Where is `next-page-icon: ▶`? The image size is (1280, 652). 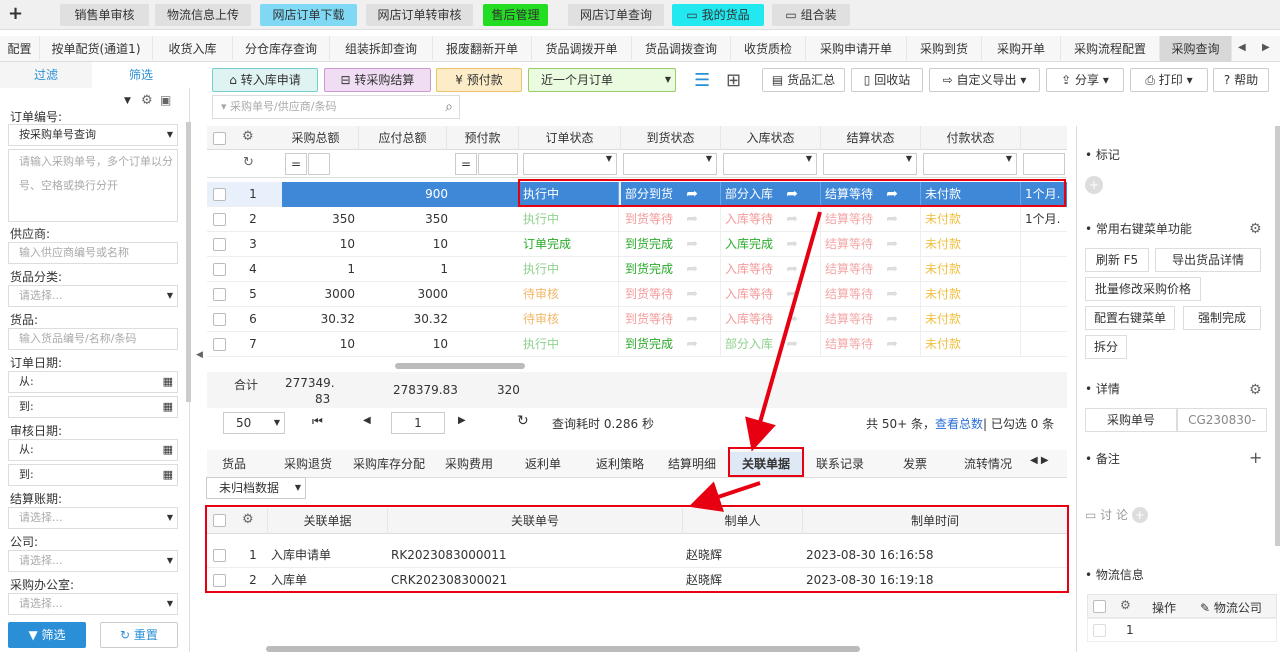 next-page-icon: ▶ is located at coordinates (462, 420).